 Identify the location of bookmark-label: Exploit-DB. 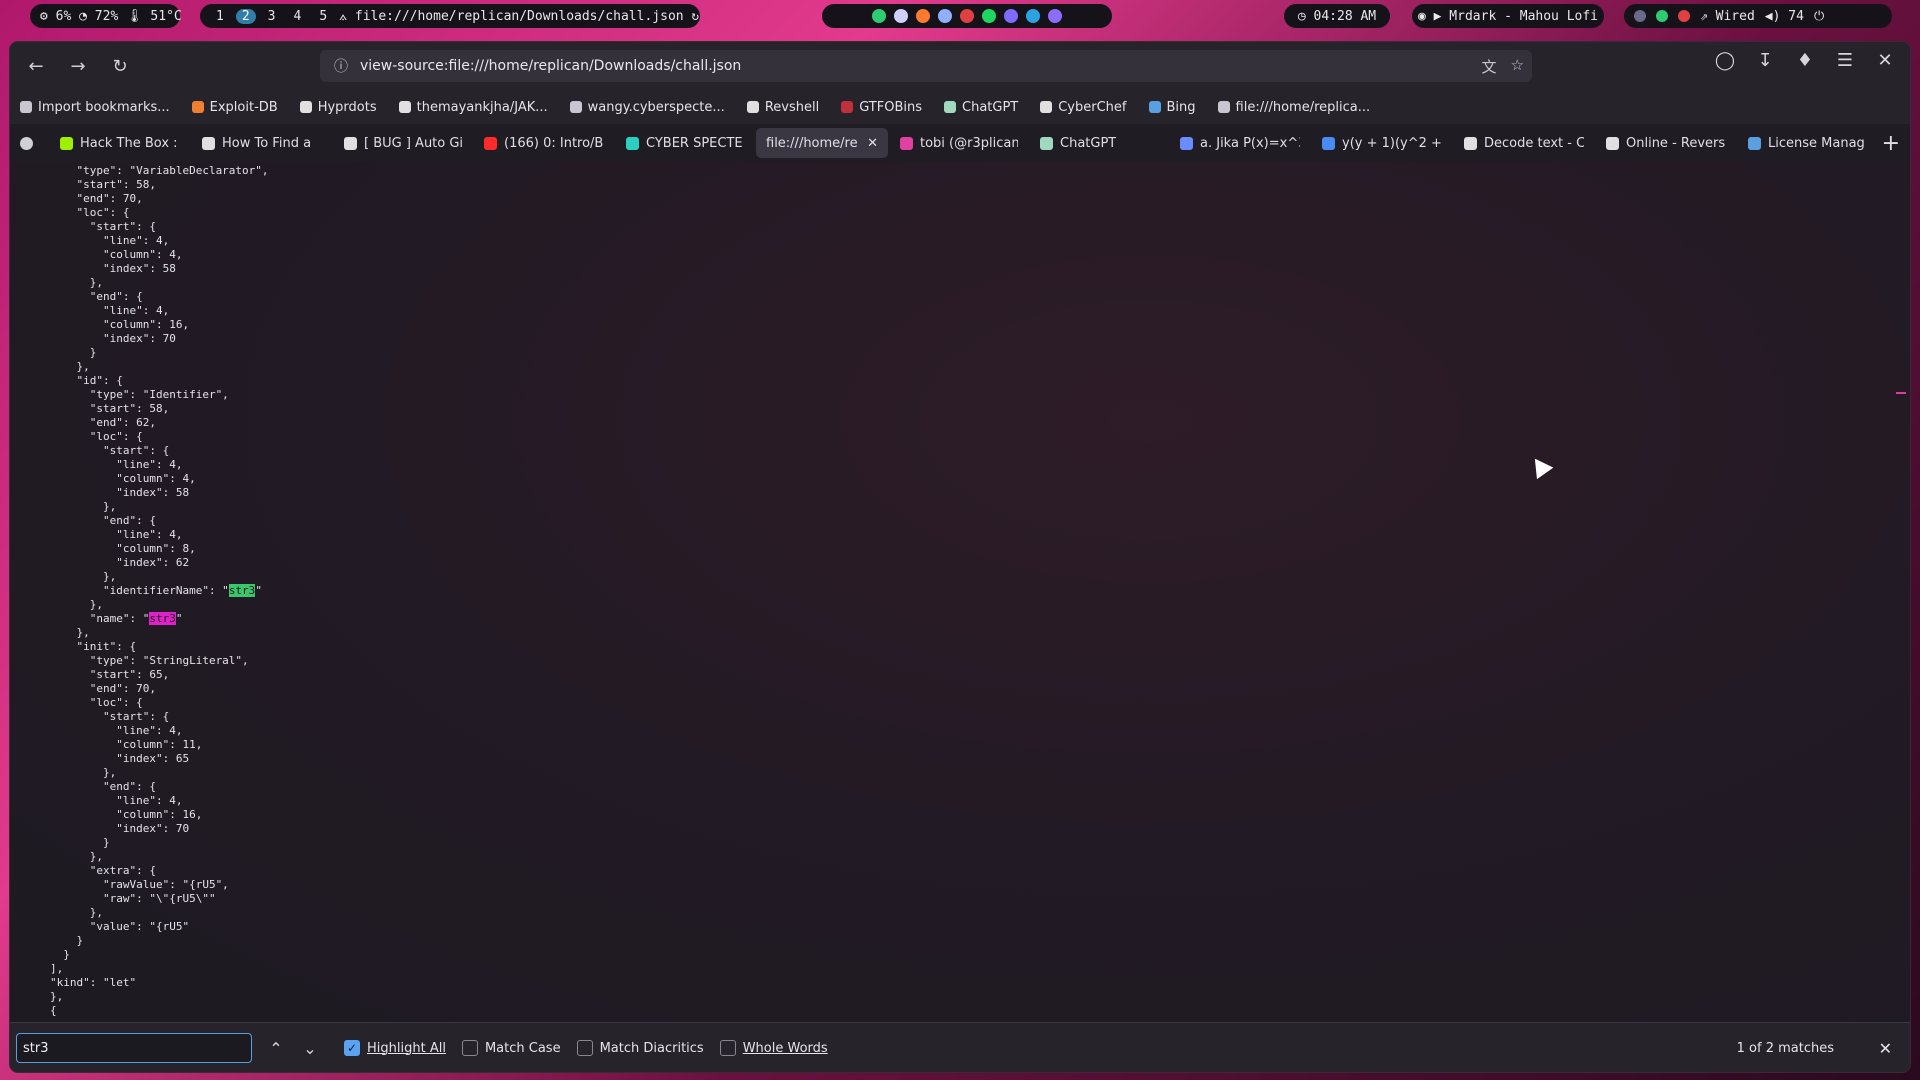
(243, 107).